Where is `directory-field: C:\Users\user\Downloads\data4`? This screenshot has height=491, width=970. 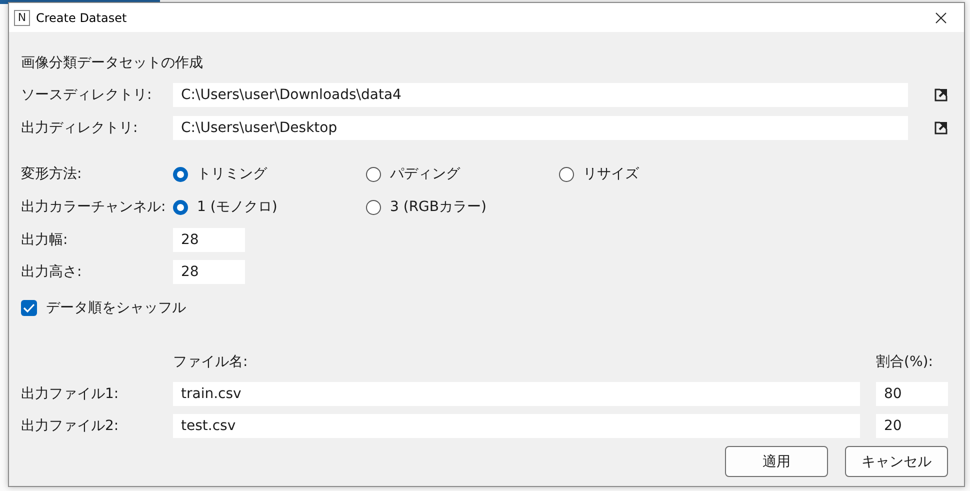
directory-field: C:\Users\user\Downloads\data4 is located at coordinates (540, 95).